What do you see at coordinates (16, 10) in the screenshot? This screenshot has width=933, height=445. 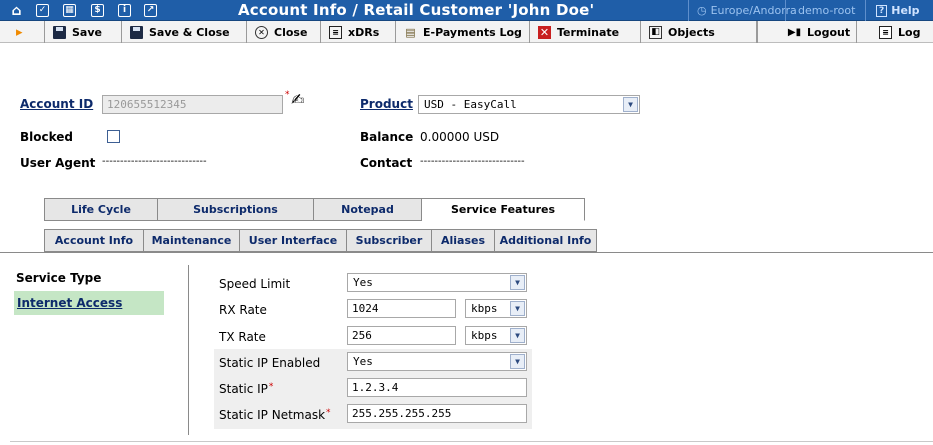 I see `home-icon: ⌂` at bounding box center [16, 10].